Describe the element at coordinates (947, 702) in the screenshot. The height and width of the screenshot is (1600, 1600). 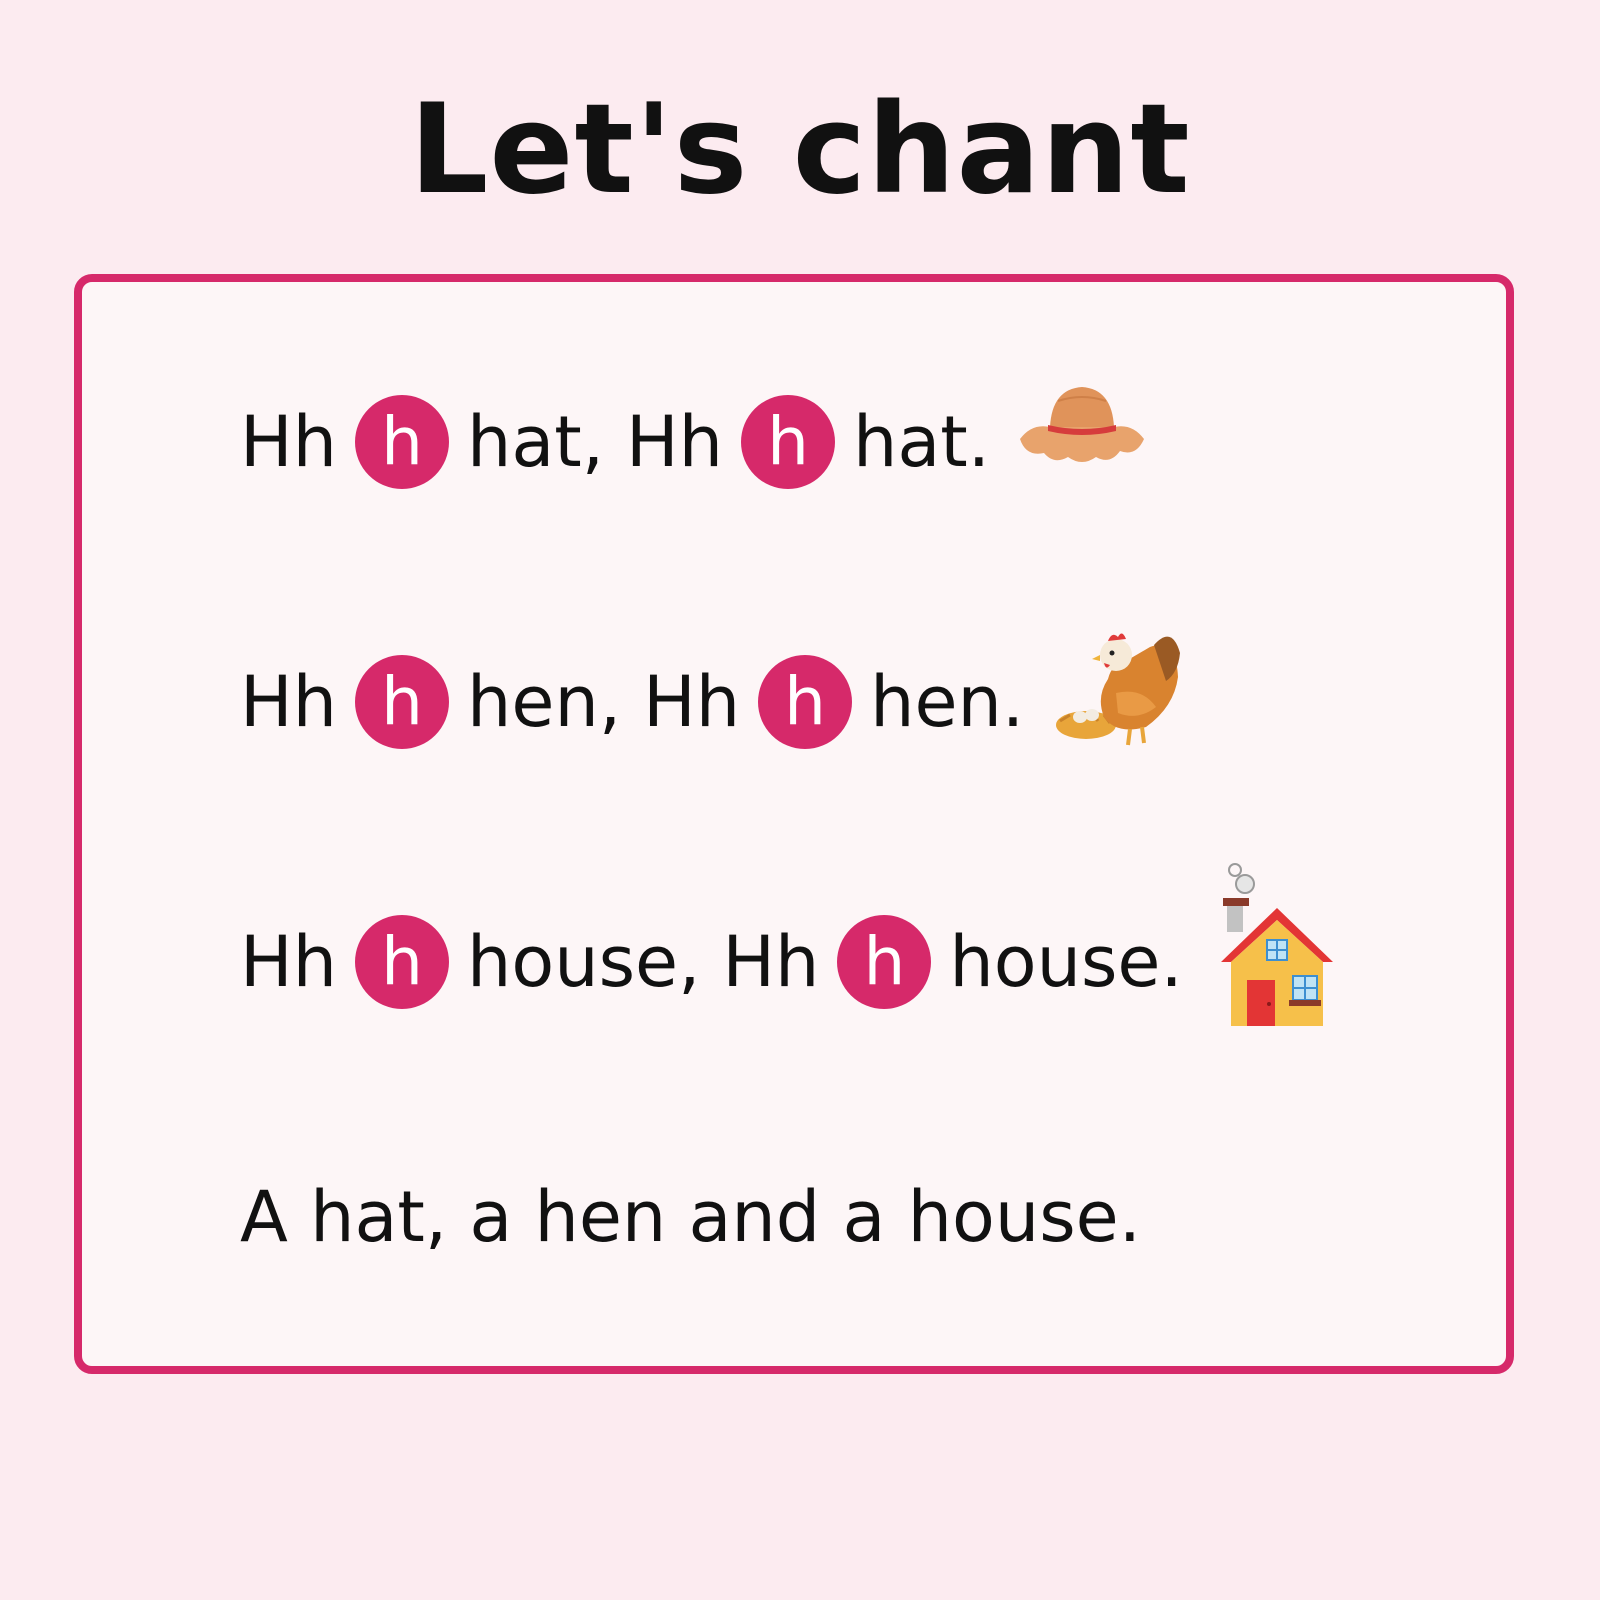
I see `chant-word: hen.` at that location.